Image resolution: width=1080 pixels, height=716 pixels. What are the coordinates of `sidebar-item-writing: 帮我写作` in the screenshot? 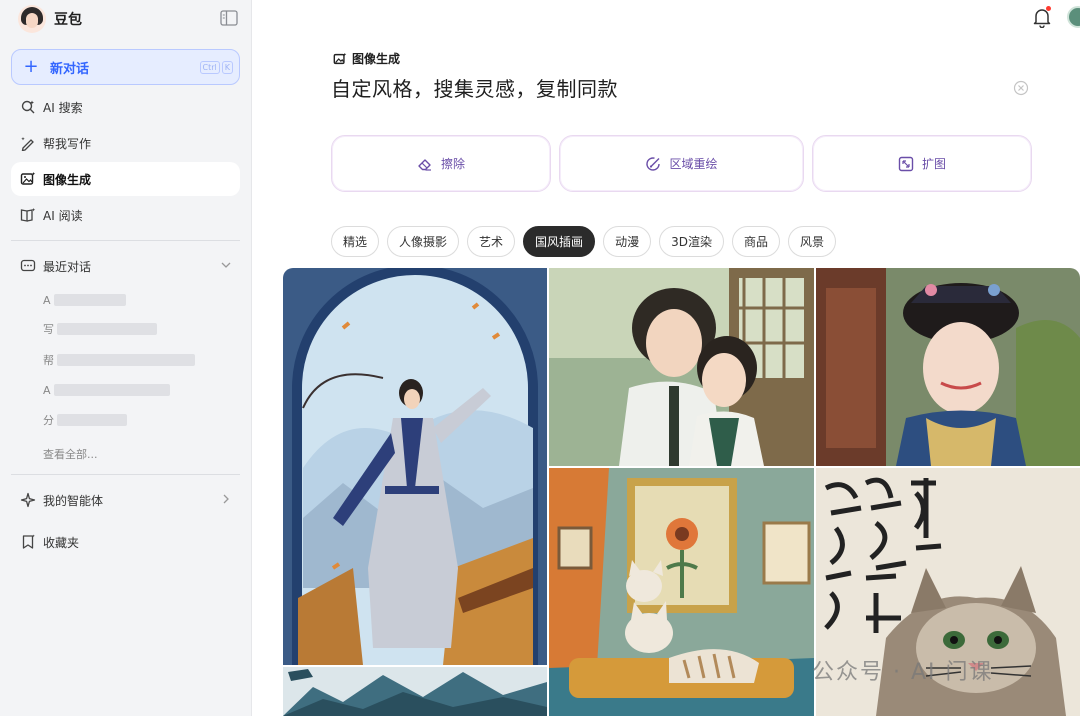 It's located at (125, 143).